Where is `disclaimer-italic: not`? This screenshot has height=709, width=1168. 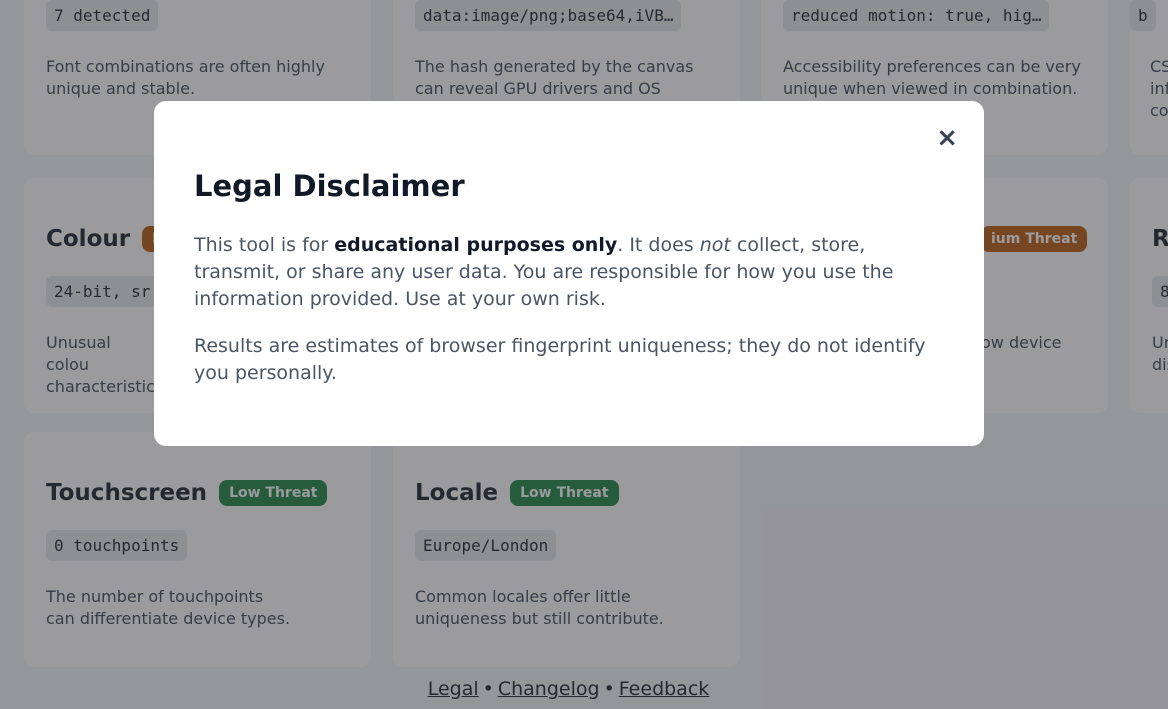
disclaimer-italic: not is located at coordinates (715, 245).